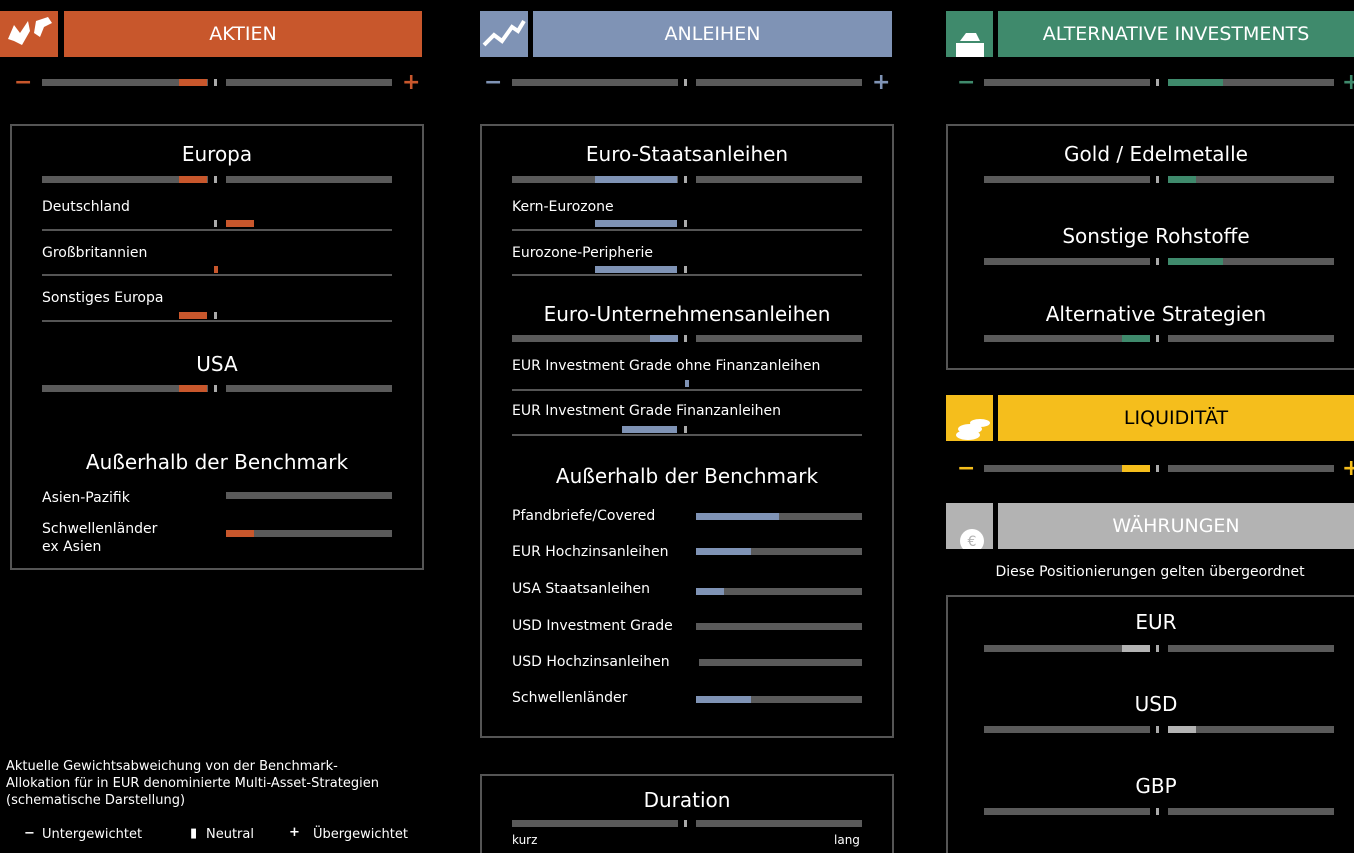 Image resolution: width=1354 pixels, height=853 pixels. What do you see at coordinates (1156, 704) in the screenshot?
I see `usd-title: USD` at bounding box center [1156, 704].